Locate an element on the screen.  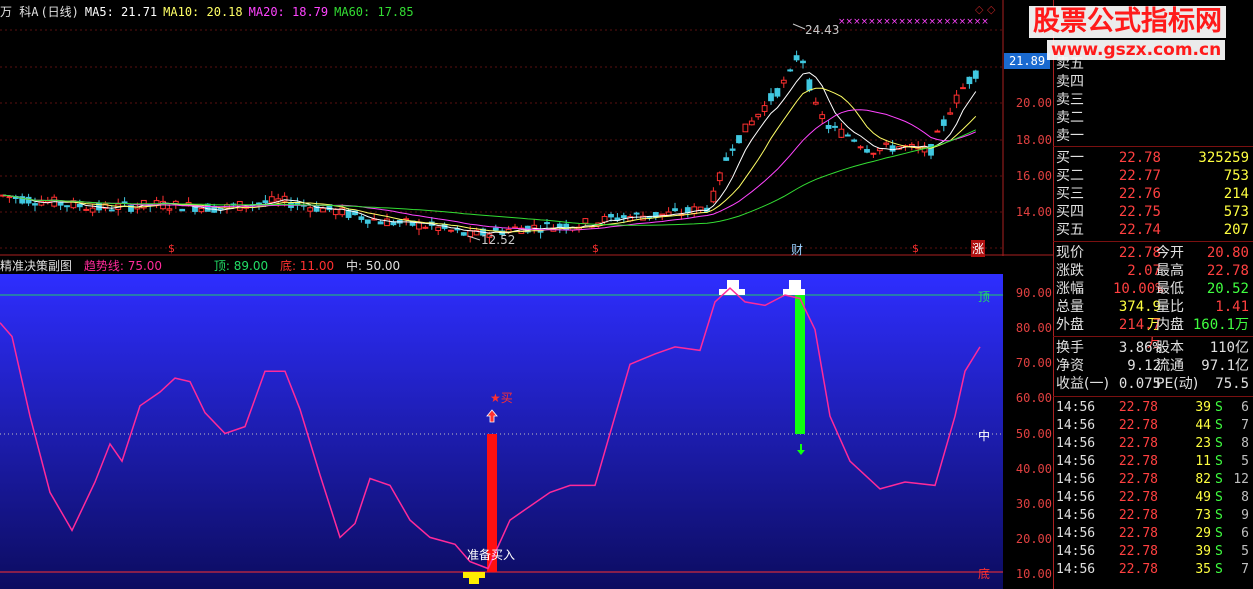
prepare-buy-label: 准备买入 is located at coordinates (491, 555).